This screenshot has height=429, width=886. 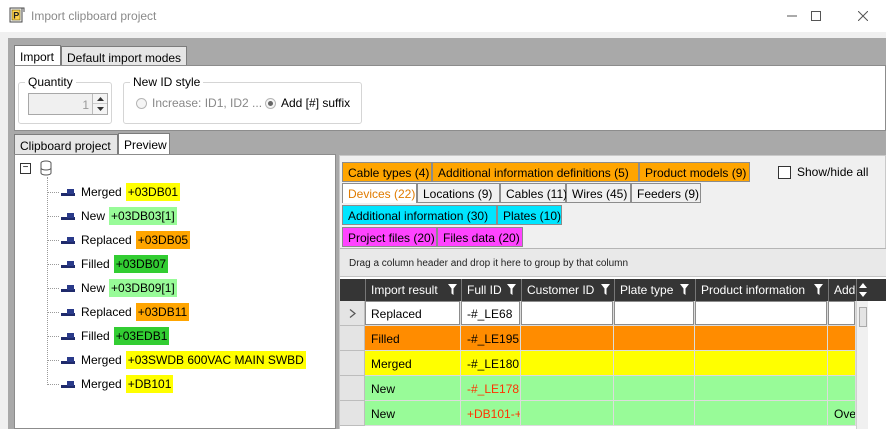 What do you see at coordinates (761, 290) in the screenshot?
I see `header-product-information: Product information` at bounding box center [761, 290].